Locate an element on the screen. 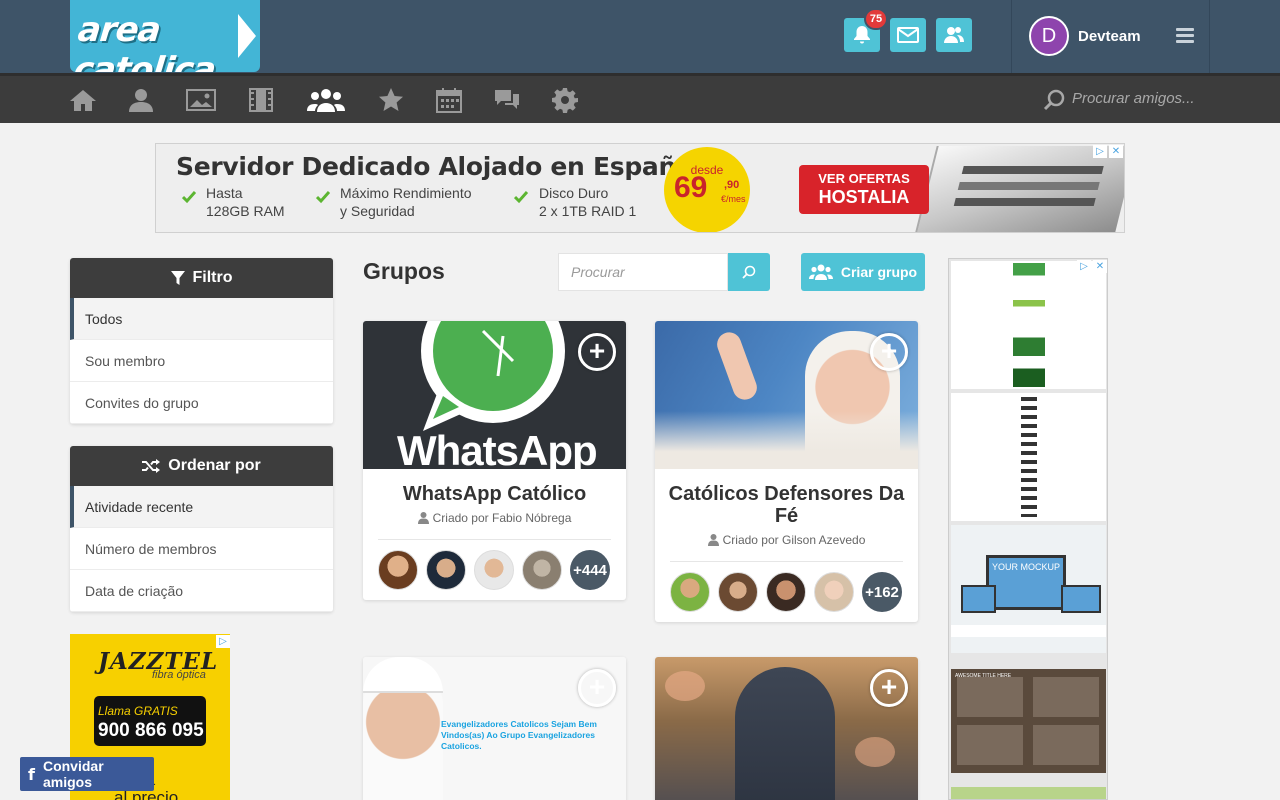  nav-groups is located at coordinates (326, 100).